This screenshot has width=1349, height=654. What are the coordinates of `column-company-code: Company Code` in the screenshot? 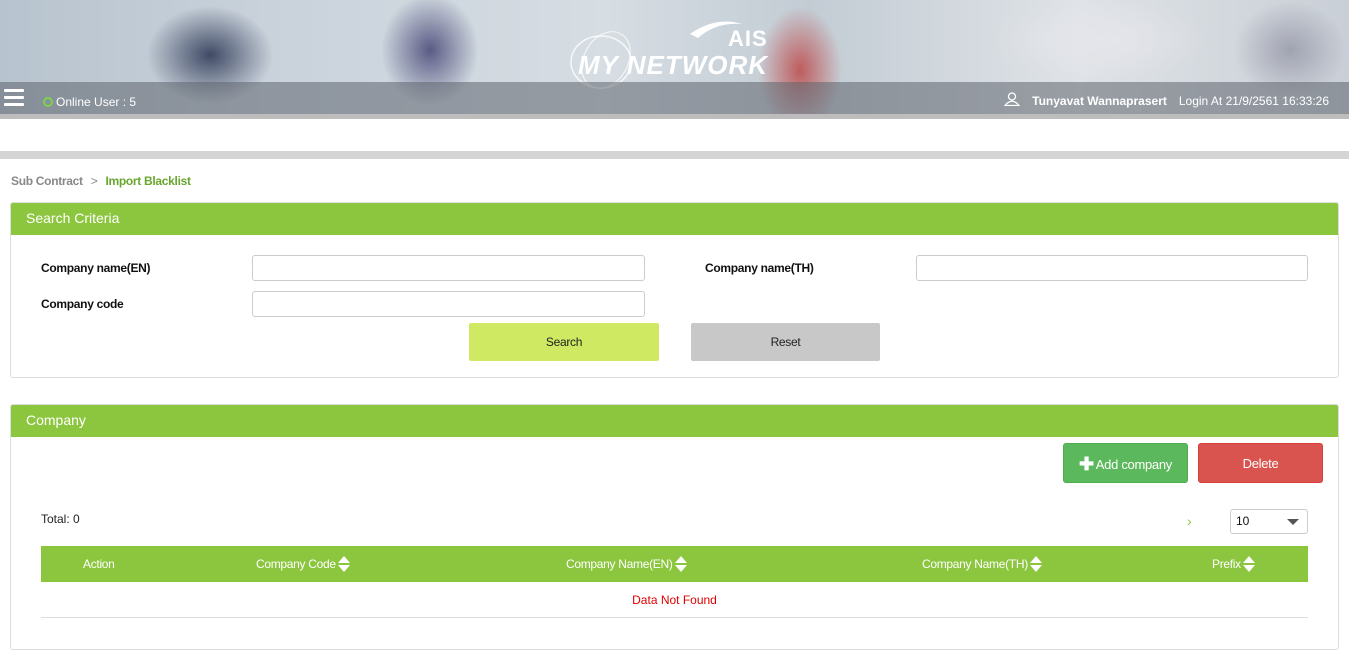 It's located at (303, 564).